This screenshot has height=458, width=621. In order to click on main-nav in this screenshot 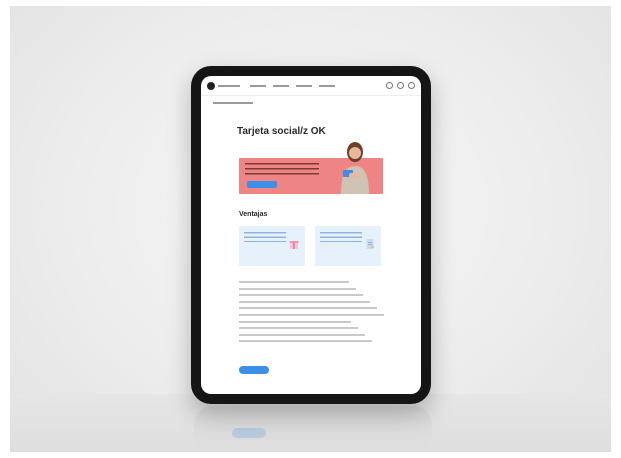, I will do `click(292, 85)`.